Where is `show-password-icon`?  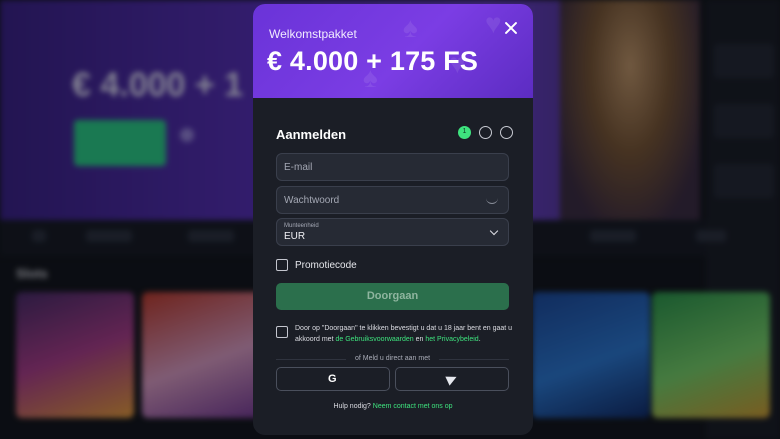 show-password-icon is located at coordinates (492, 201).